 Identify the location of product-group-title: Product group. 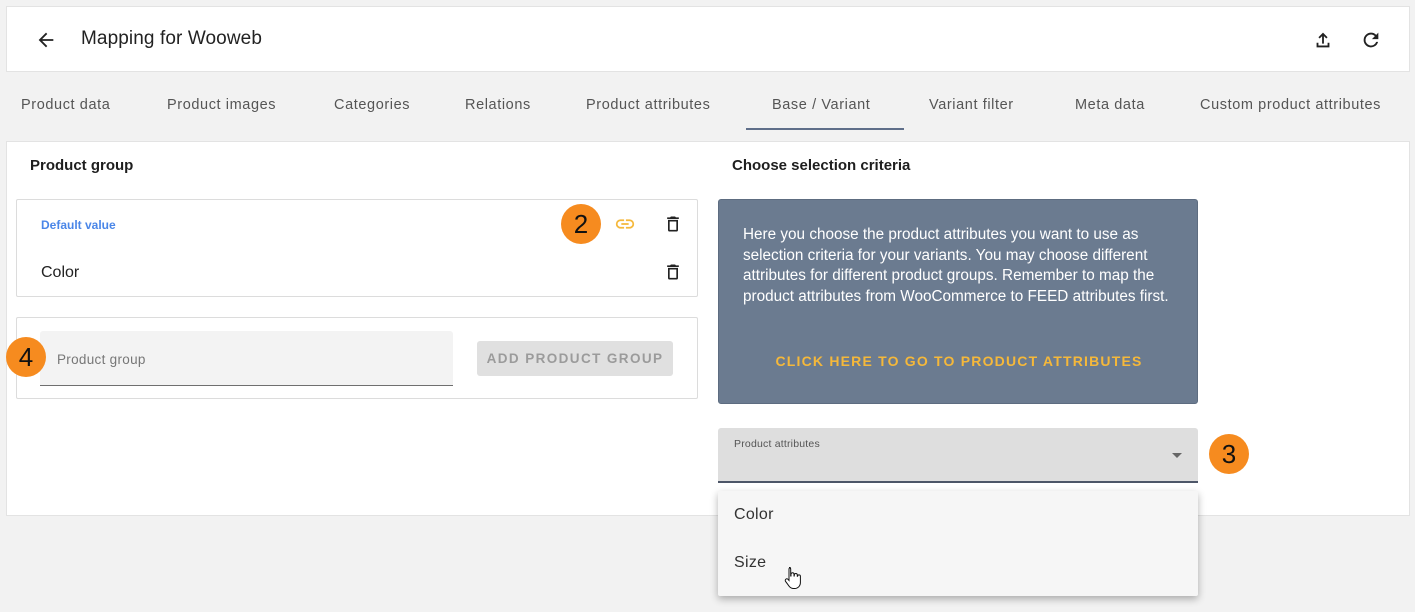
(82, 165).